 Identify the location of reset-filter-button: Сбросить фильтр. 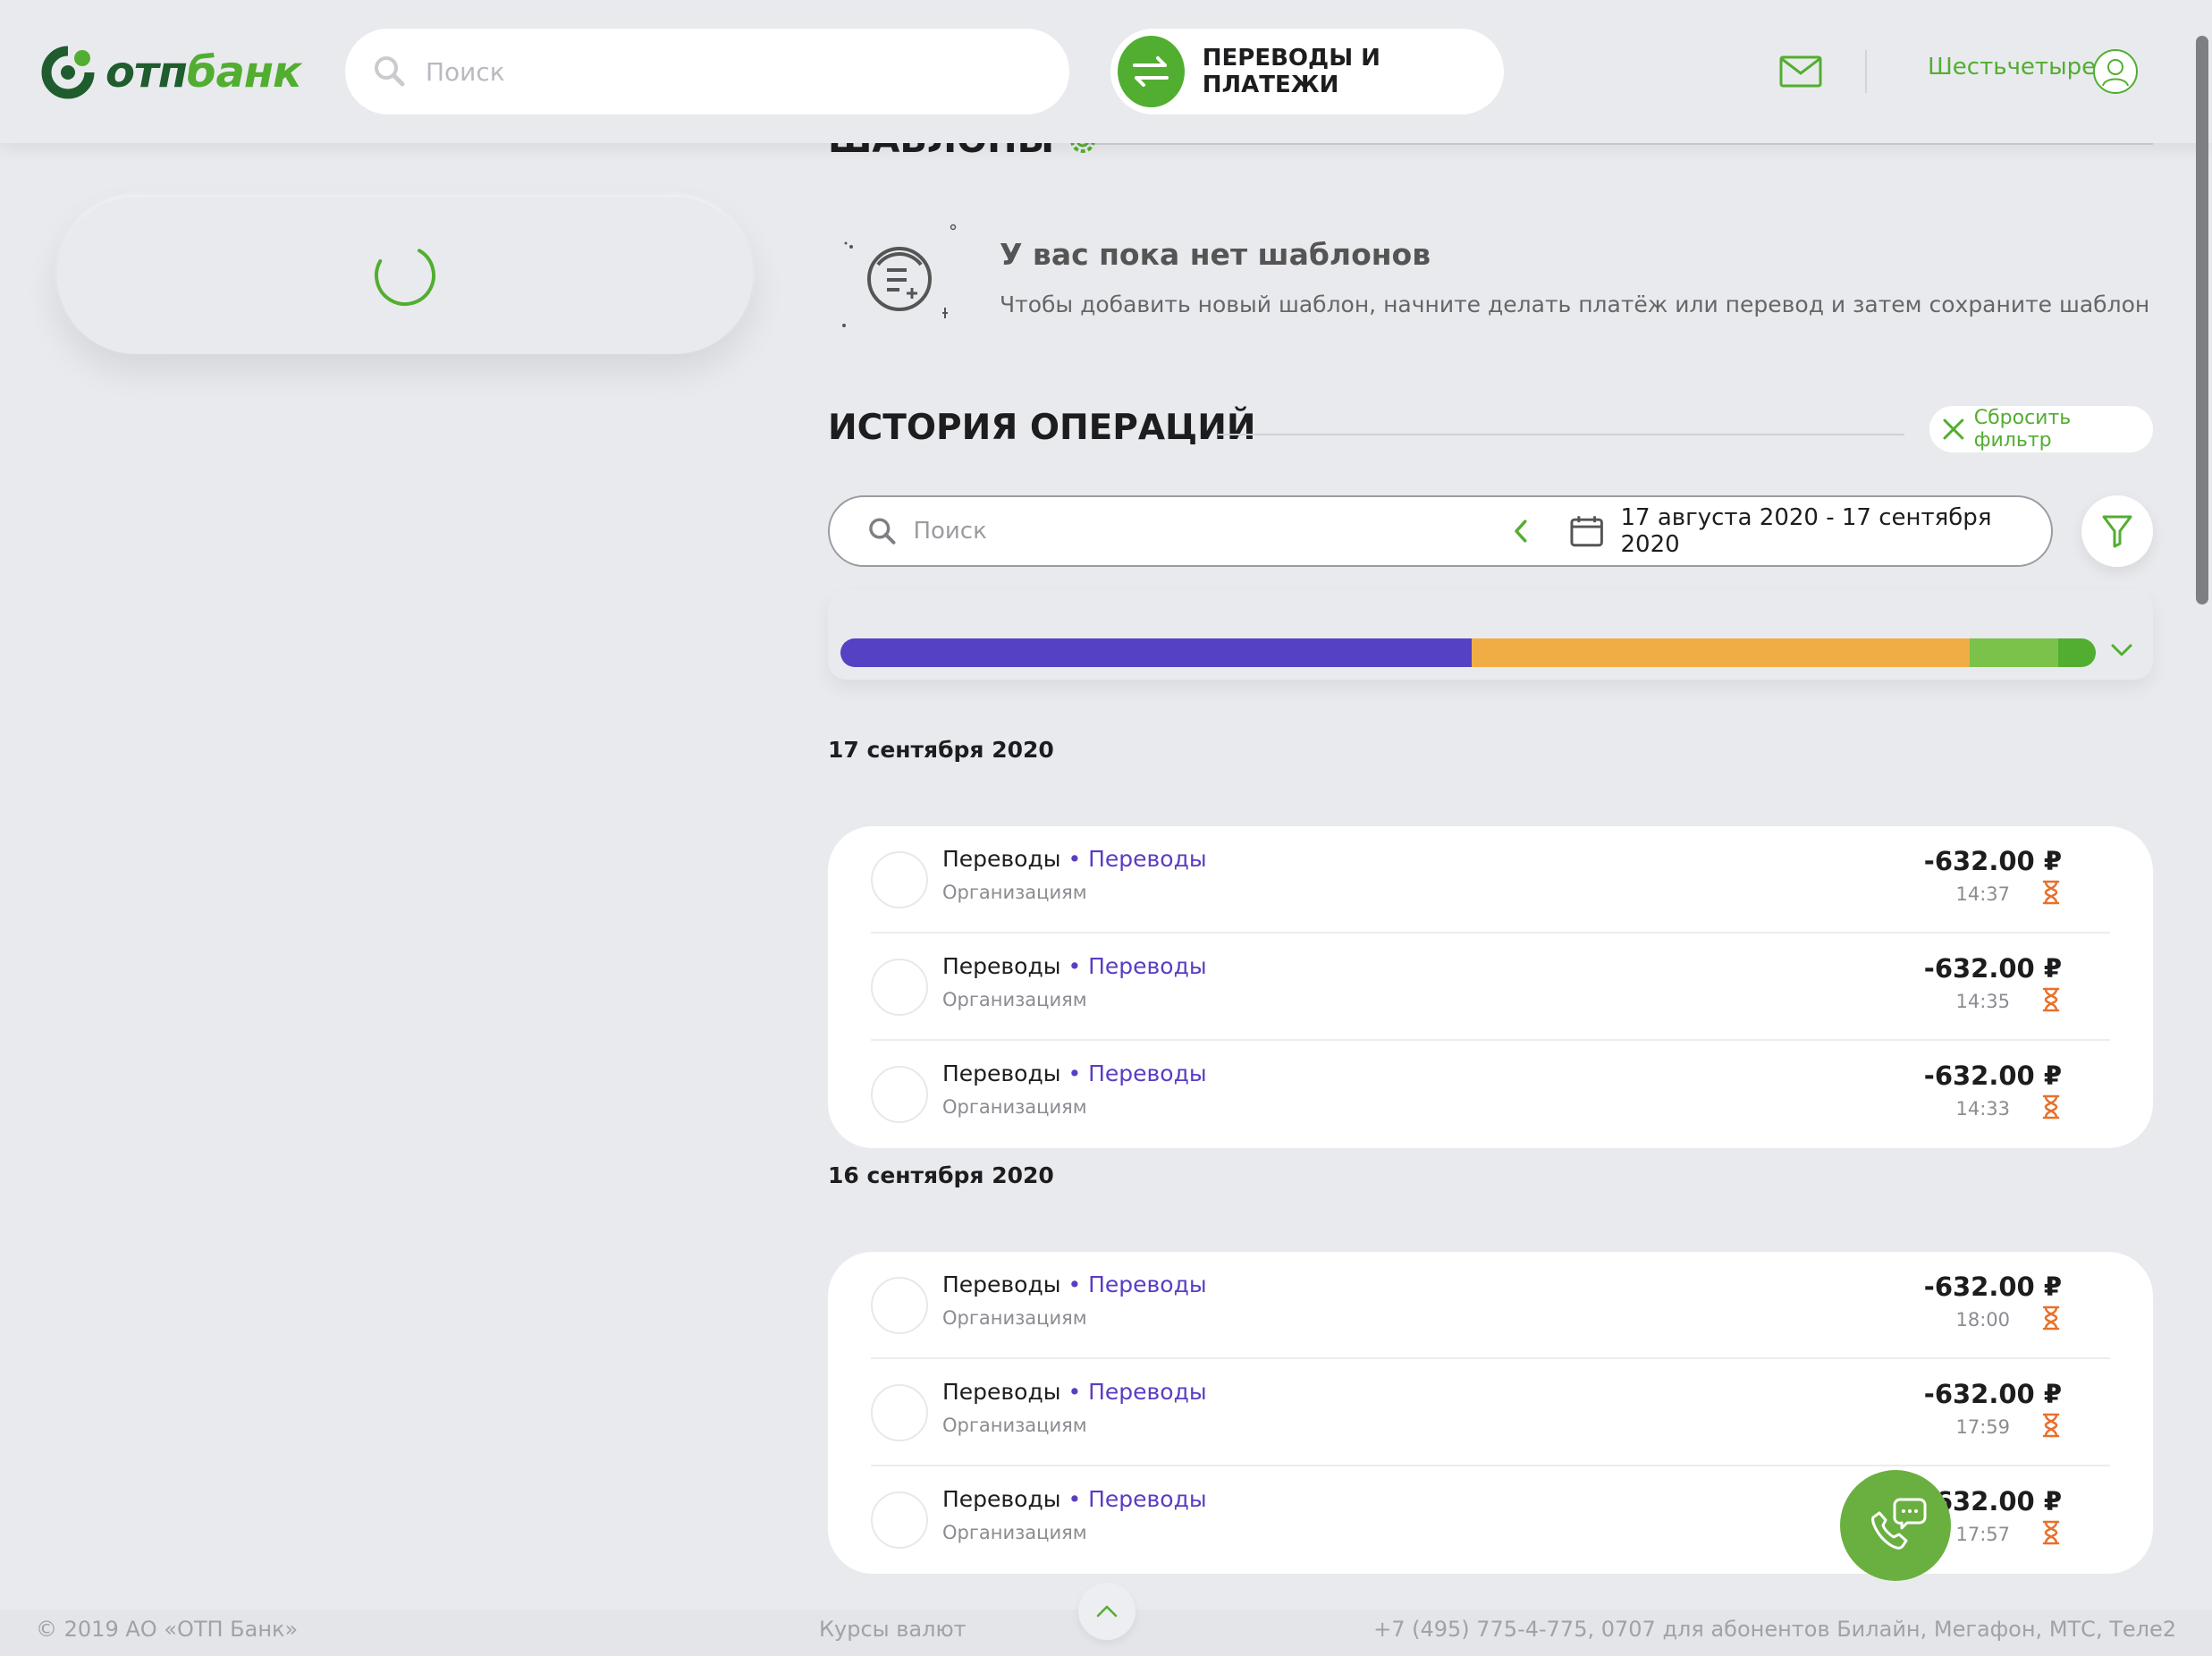
(2041, 429).